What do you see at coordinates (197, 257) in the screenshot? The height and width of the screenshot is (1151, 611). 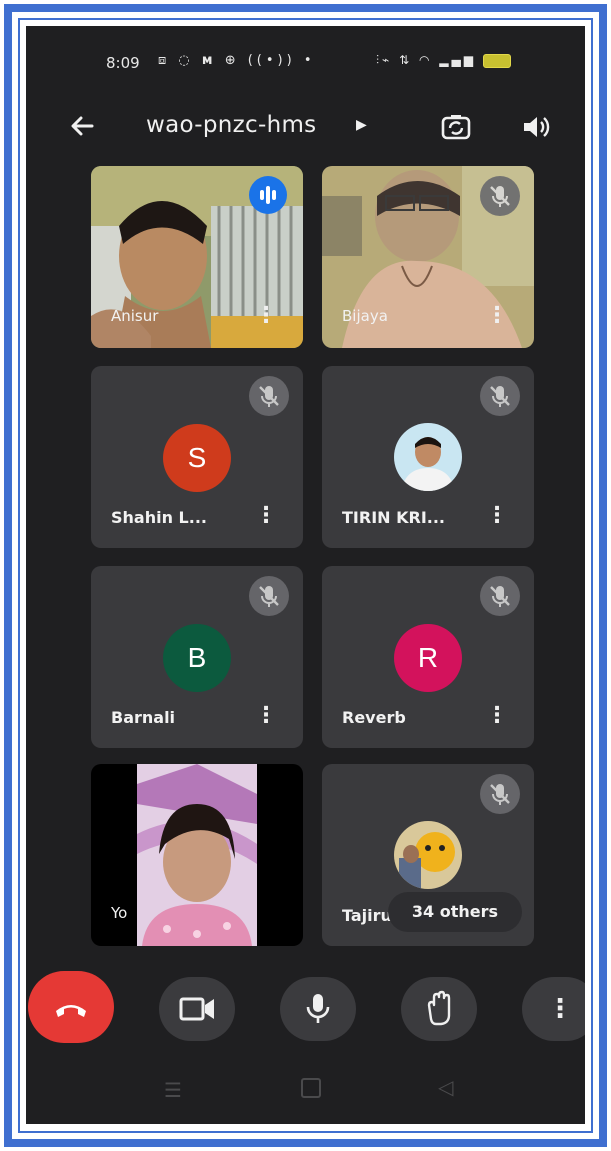 I see `participant-tile: Anisur ⋮` at bounding box center [197, 257].